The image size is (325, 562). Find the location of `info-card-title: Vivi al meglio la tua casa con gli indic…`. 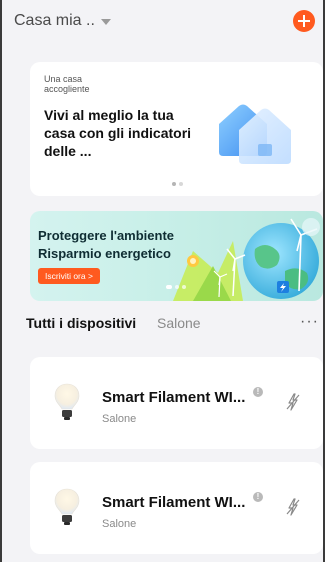

info-card-title: Vivi al meglio la tua casa con gli indic… is located at coordinates (118, 133).